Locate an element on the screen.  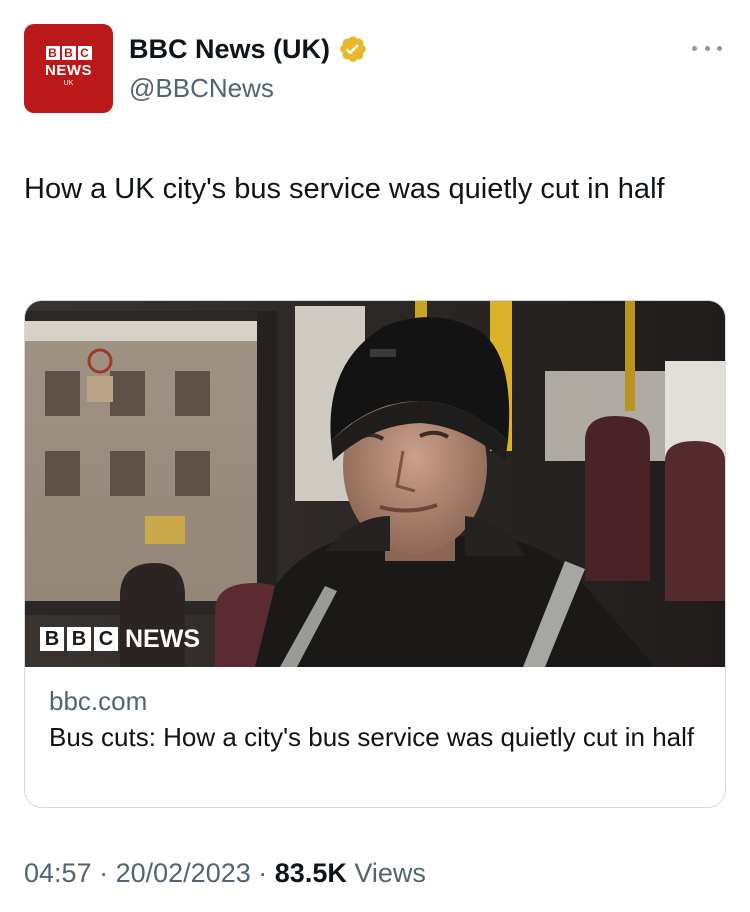
bbc-logo-blocks: B B C is located at coordinates (68, 53).